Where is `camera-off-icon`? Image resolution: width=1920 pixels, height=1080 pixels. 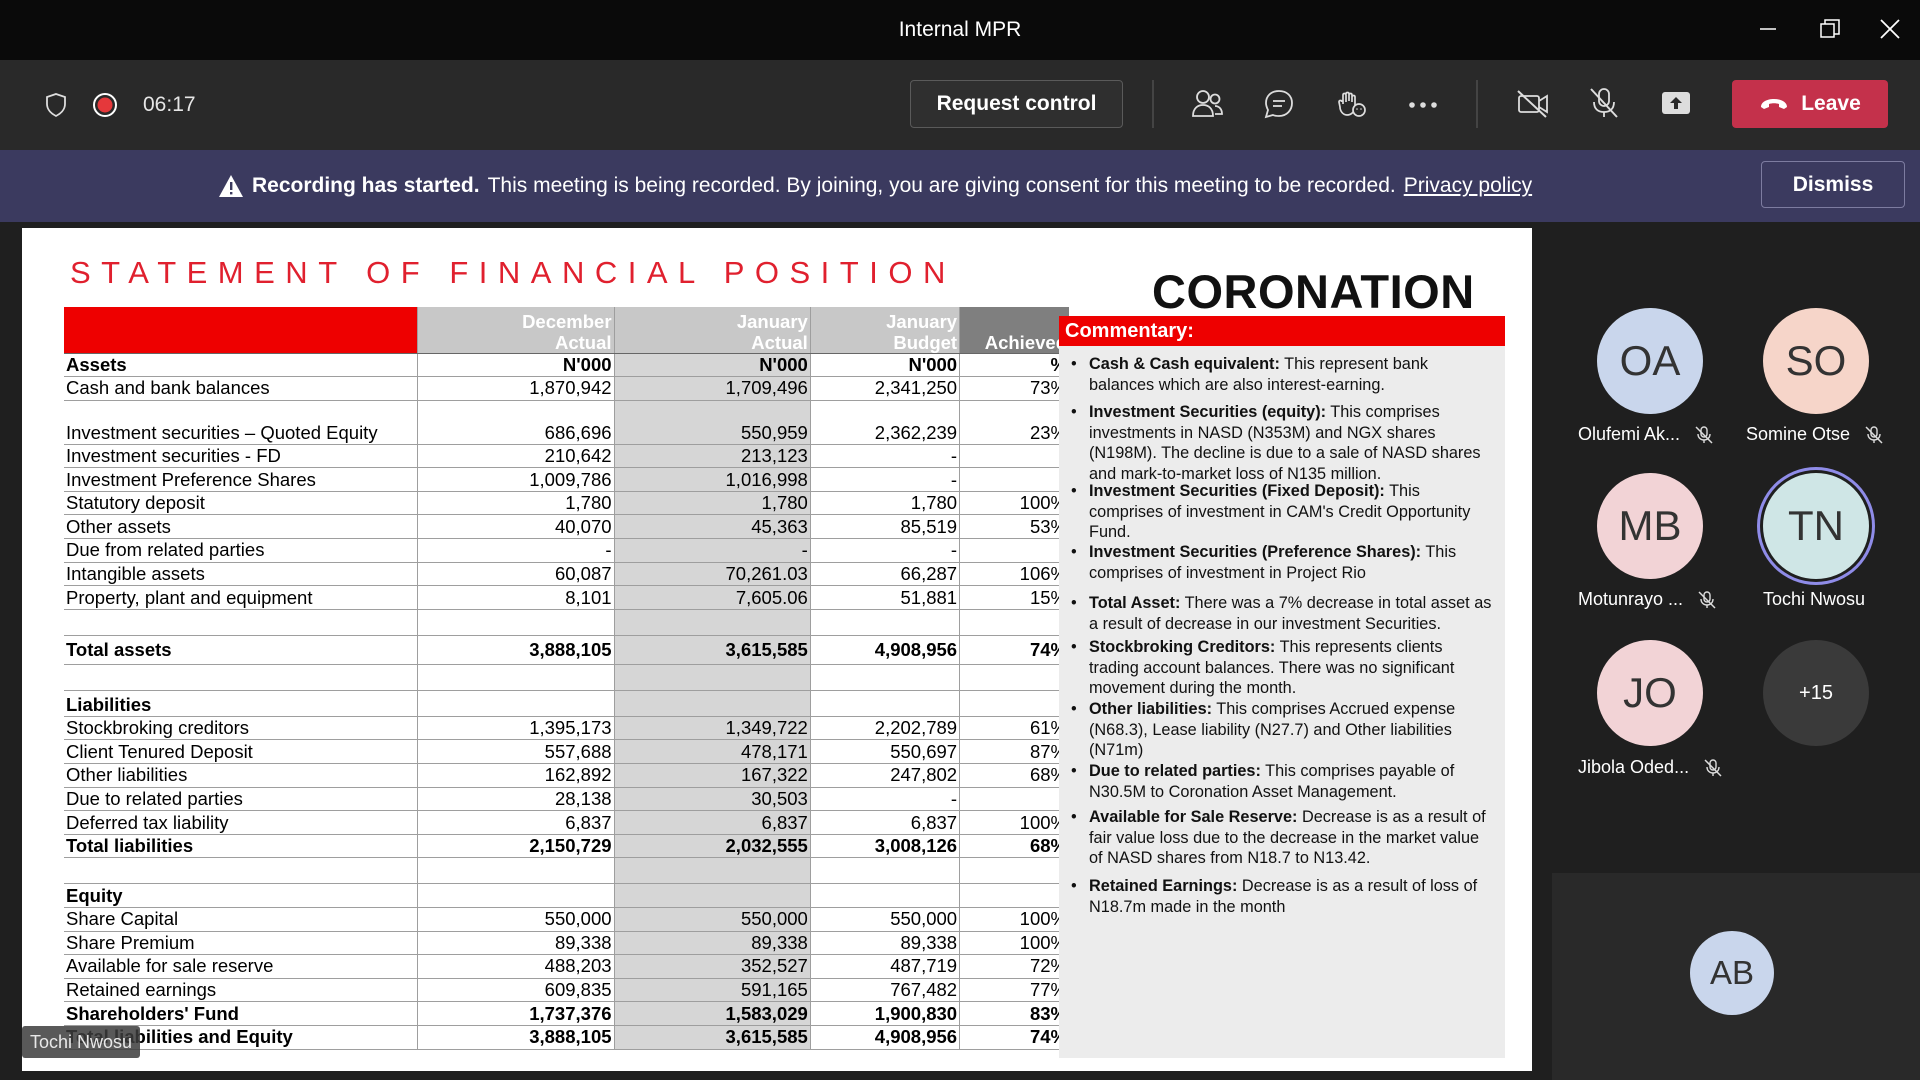
camera-off-icon is located at coordinates (1533, 104).